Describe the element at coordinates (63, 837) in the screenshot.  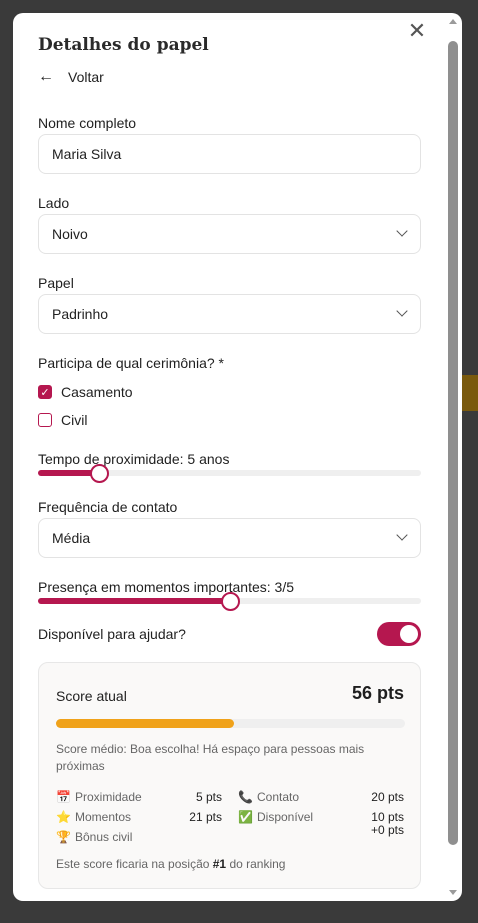
I see `trophy-icon: 🏆` at that location.